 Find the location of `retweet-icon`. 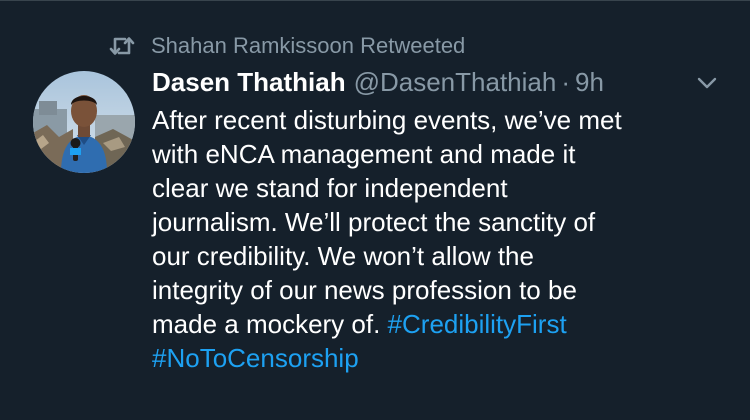

retweet-icon is located at coordinates (122, 46).